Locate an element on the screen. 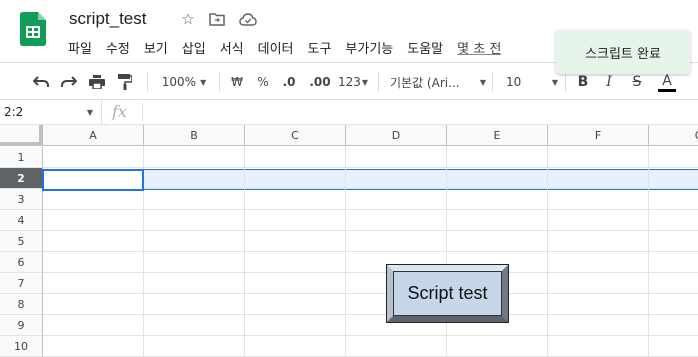 The height and width of the screenshot is (357, 698). menu-format: 서식 is located at coordinates (232, 47).